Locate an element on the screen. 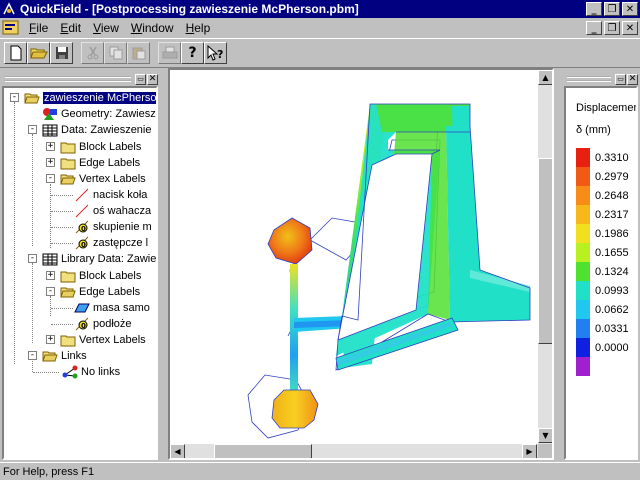 The image size is (640, 480). lower-wheel is located at coordinates (295, 409).